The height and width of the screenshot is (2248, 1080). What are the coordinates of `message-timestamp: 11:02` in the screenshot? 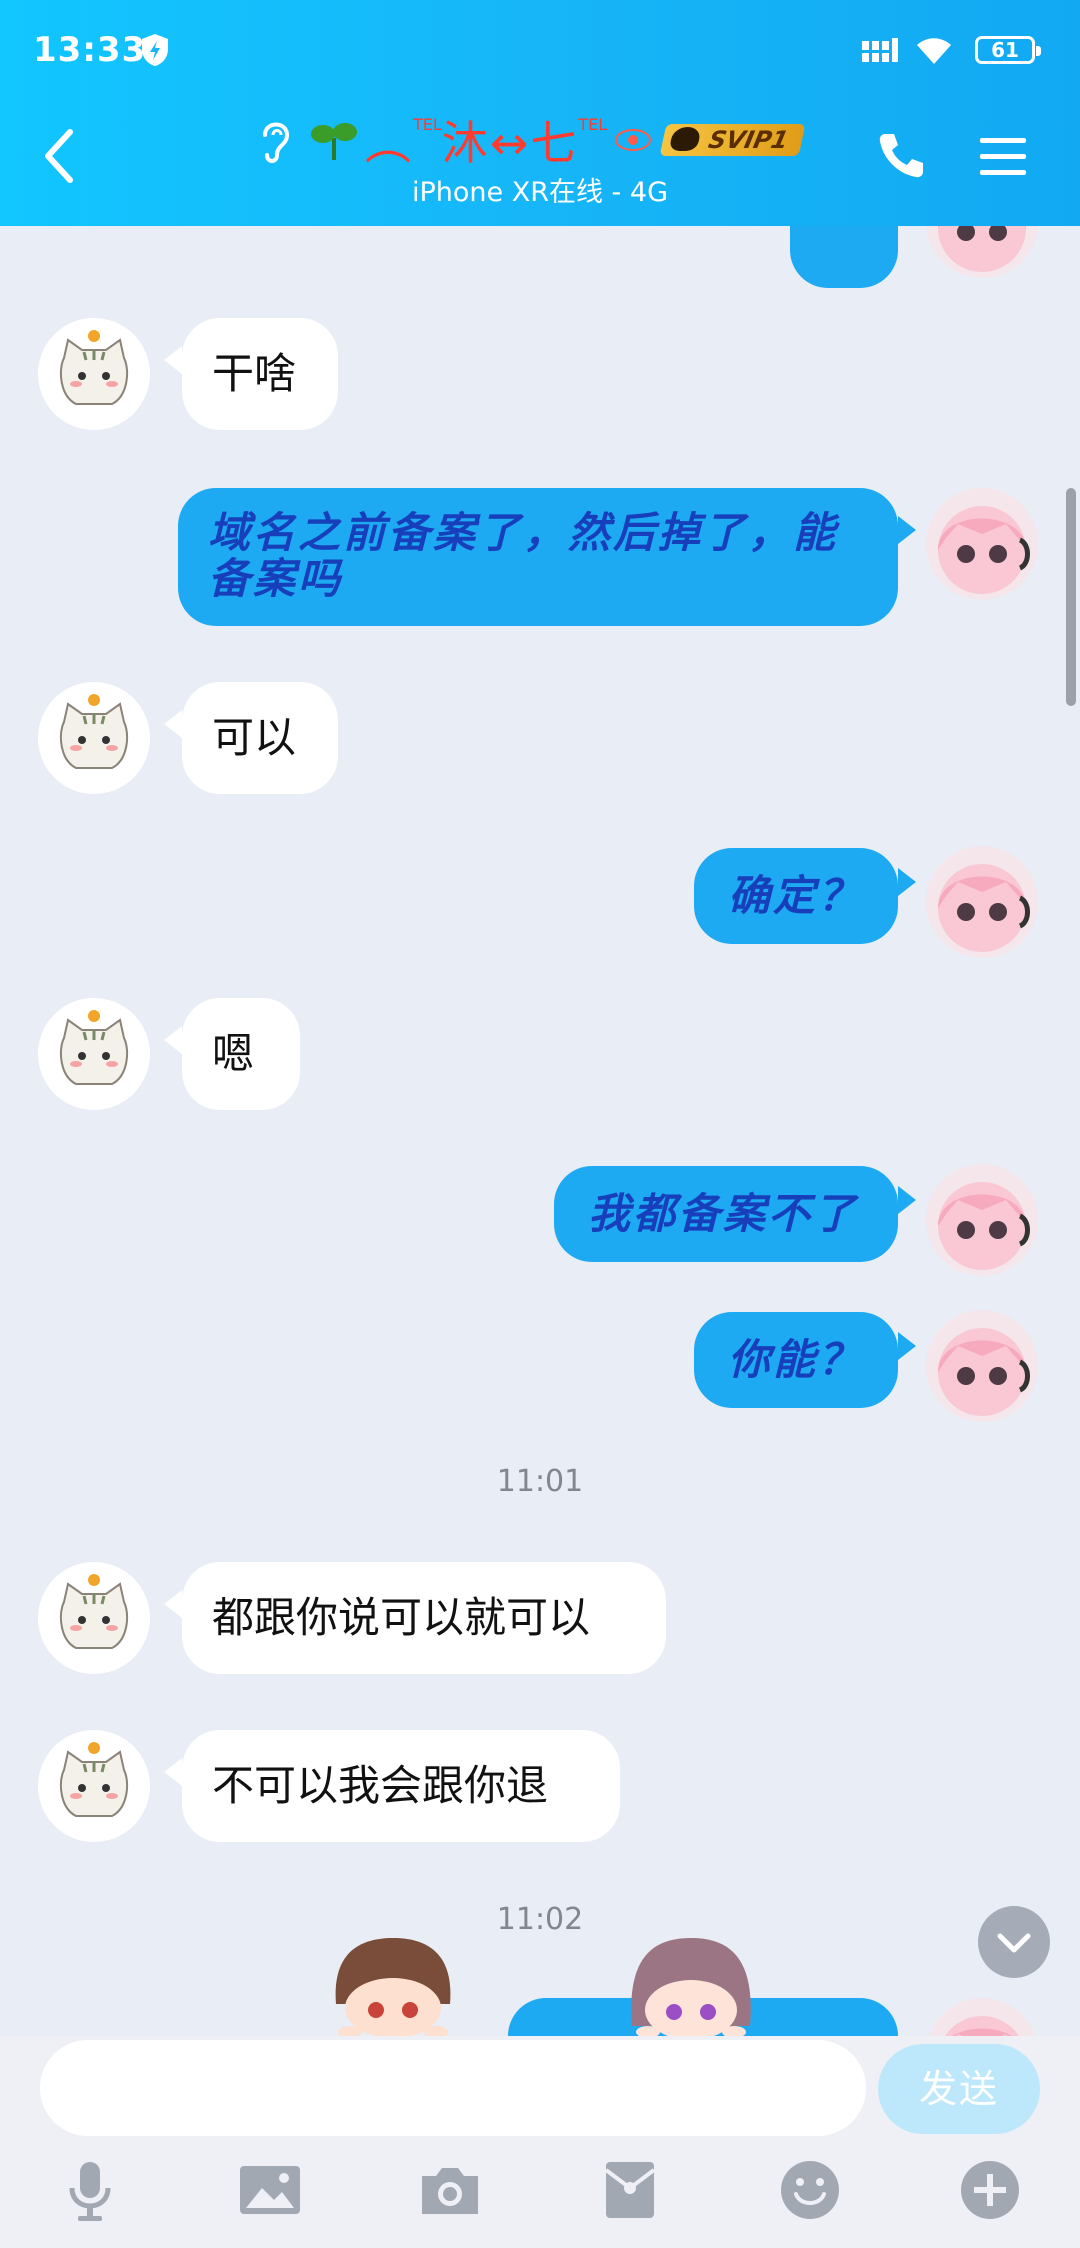 It's located at (540, 1919).